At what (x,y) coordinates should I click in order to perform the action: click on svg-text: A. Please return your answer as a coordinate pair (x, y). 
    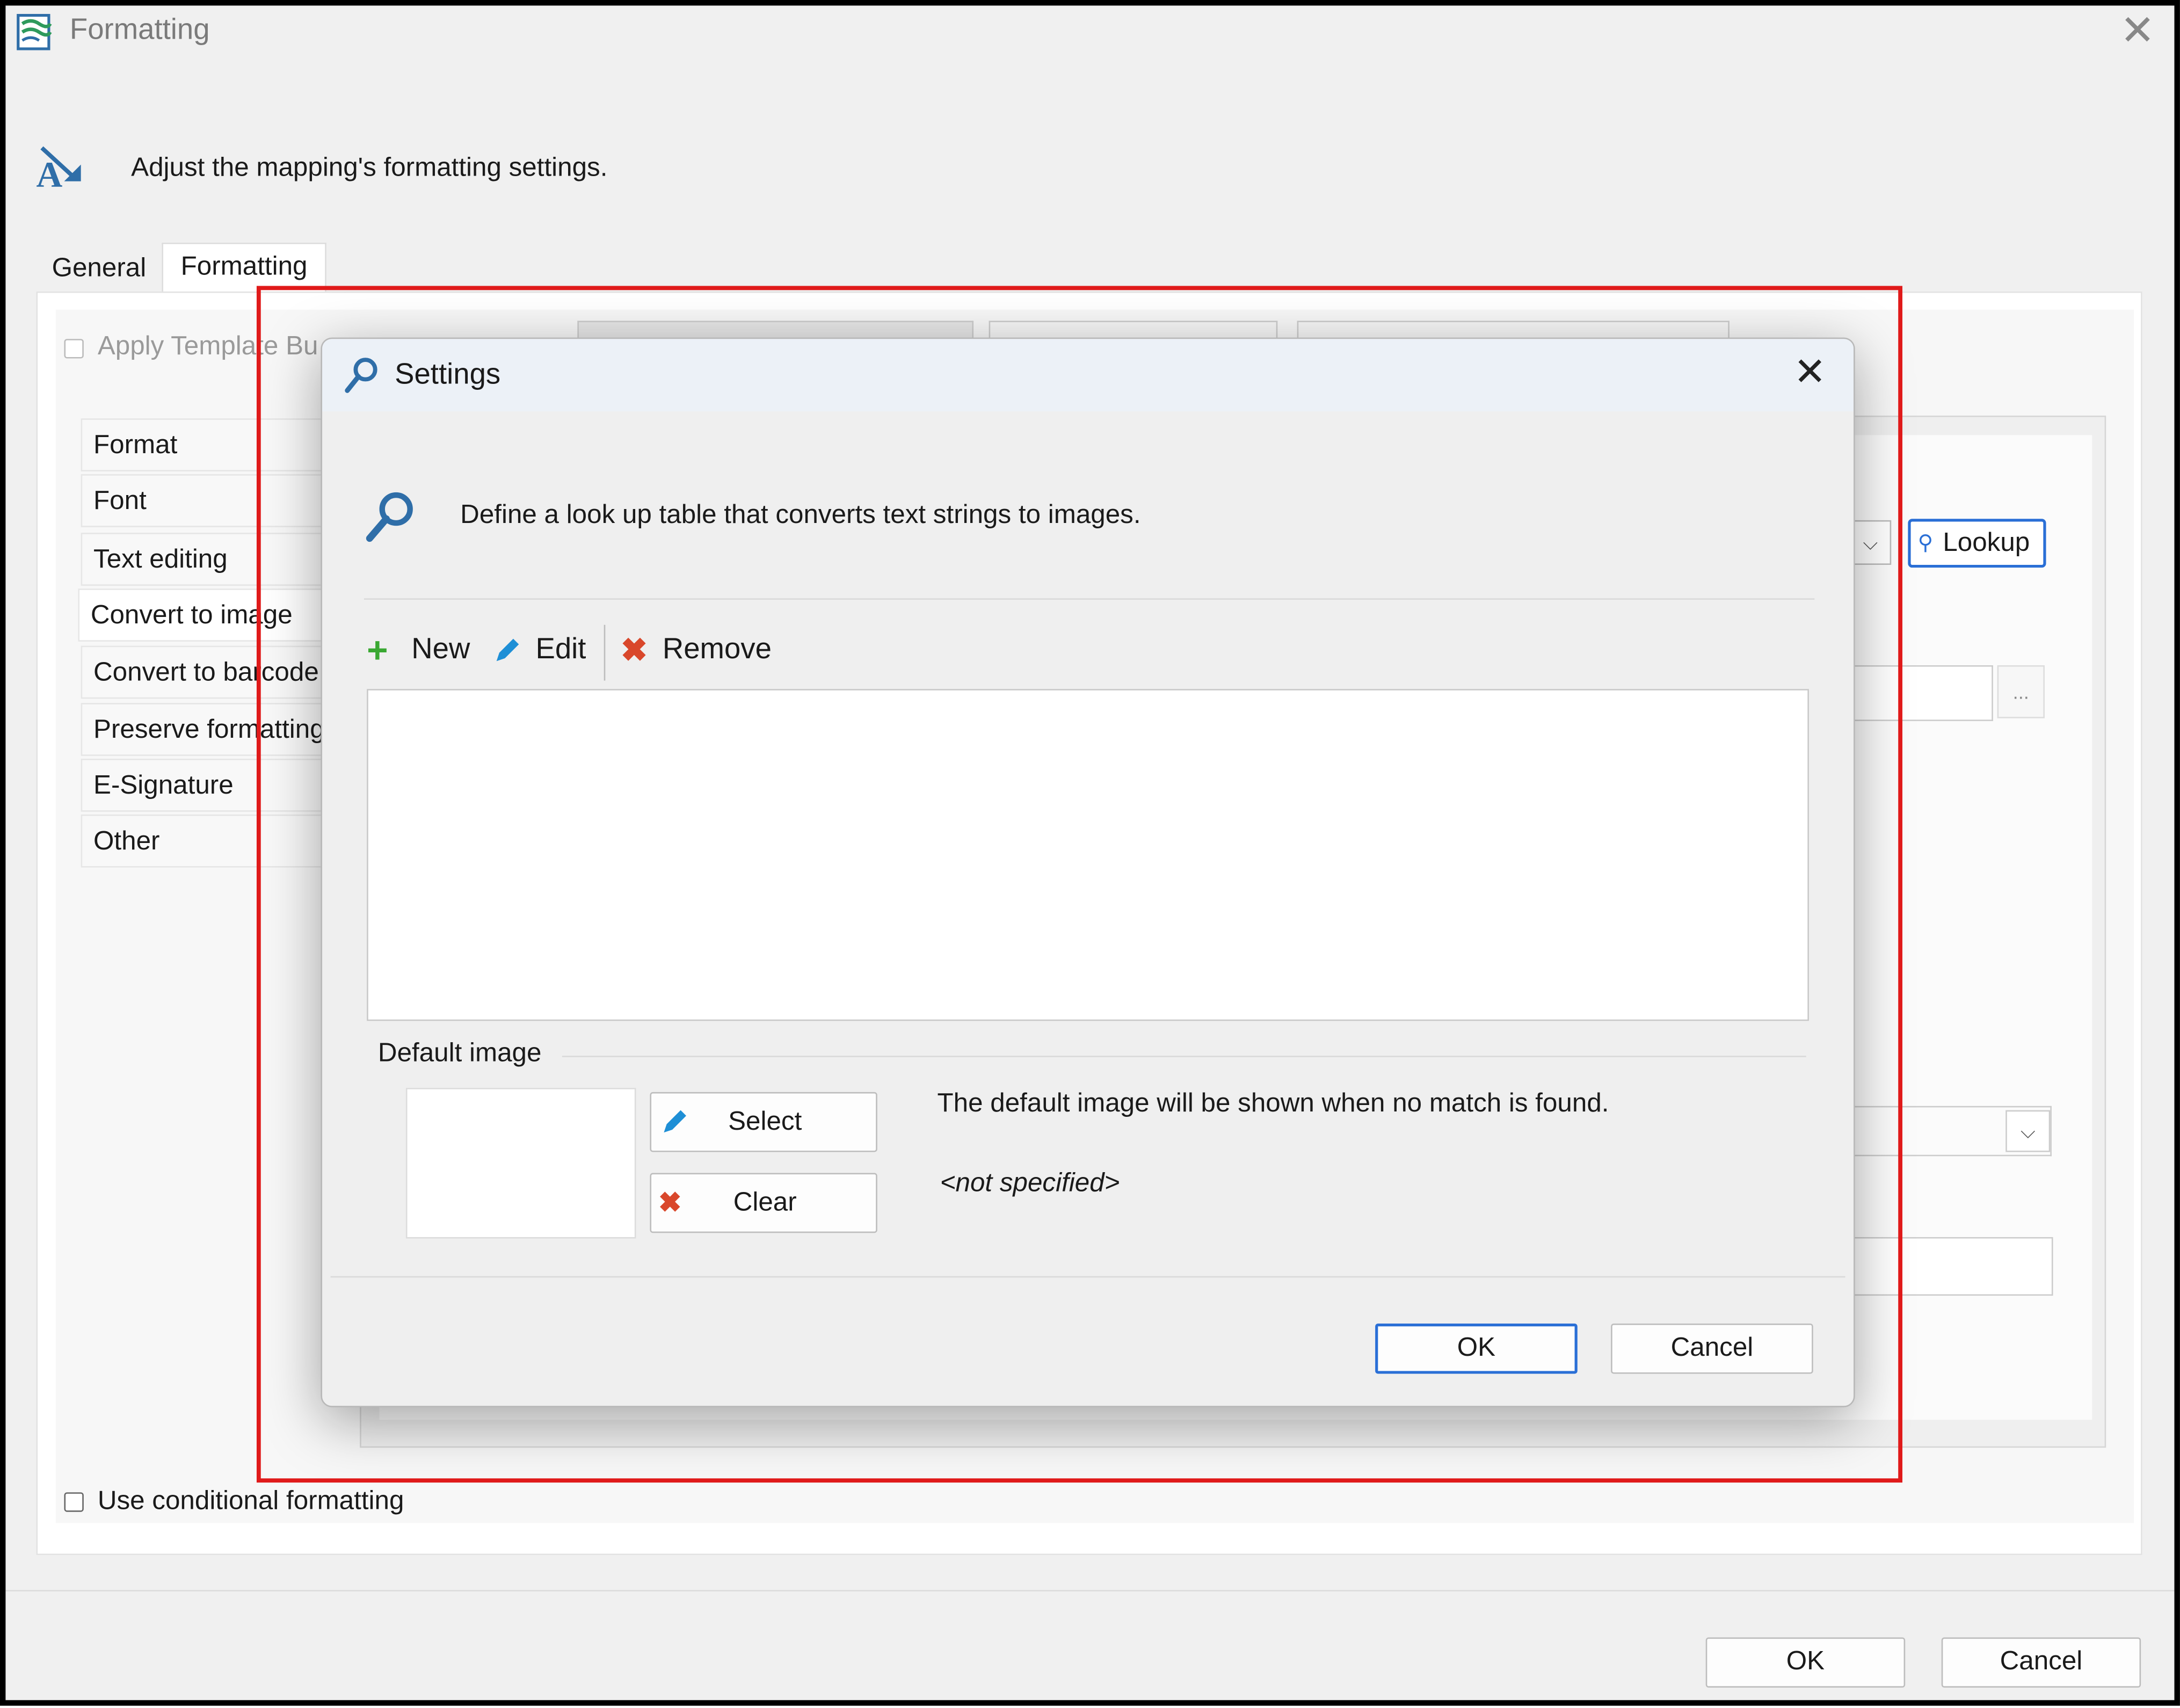
    Looking at the image, I should click on (50, 173).